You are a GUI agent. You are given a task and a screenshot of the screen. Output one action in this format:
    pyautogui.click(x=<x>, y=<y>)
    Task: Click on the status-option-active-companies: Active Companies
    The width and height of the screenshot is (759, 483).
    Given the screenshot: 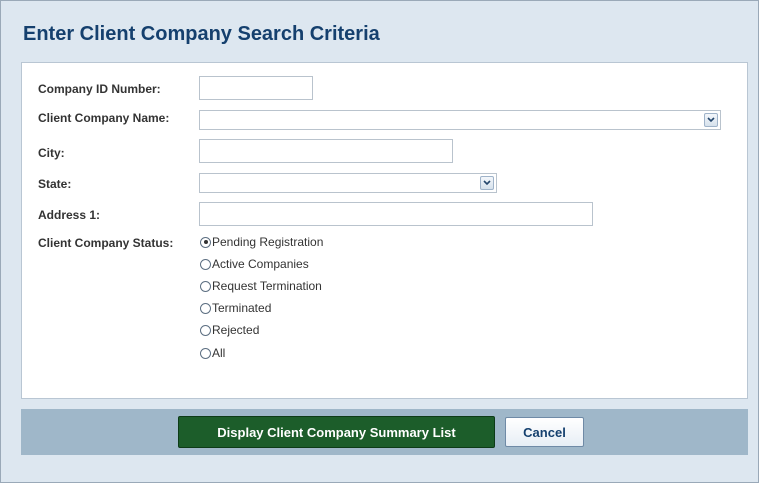 What is the action you would take?
    pyautogui.click(x=254, y=264)
    